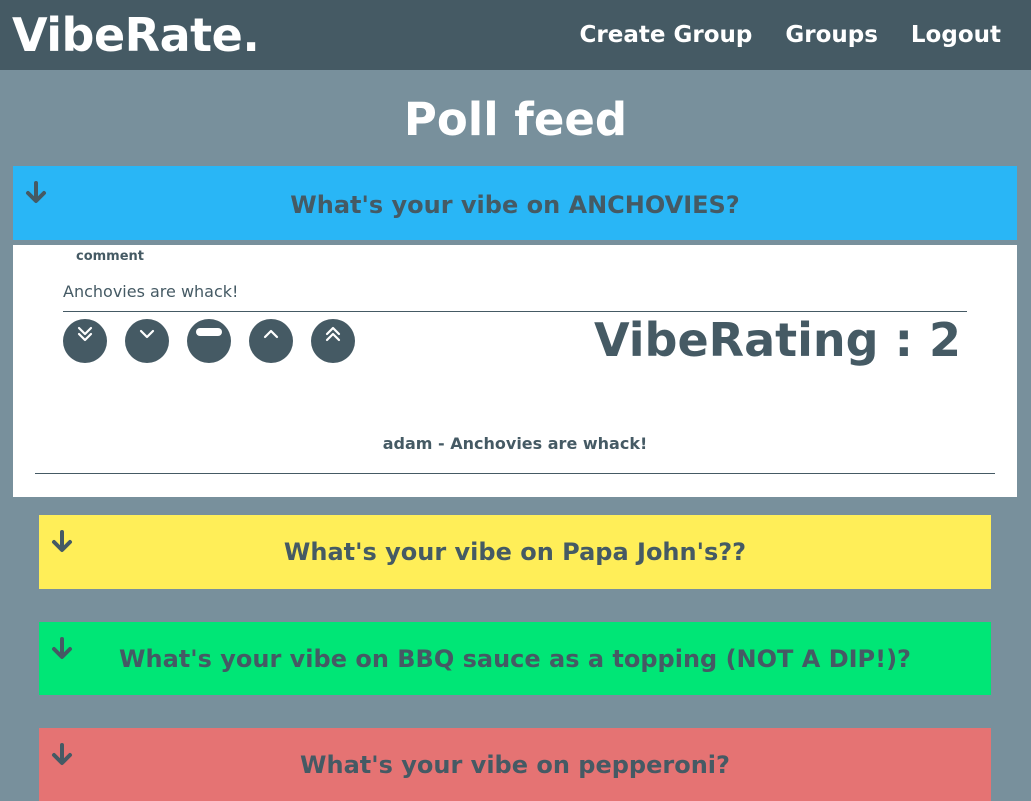 This screenshot has height=801, width=1031. Describe the element at coordinates (271, 341) in the screenshot. I see `vote-like-button` at that location.